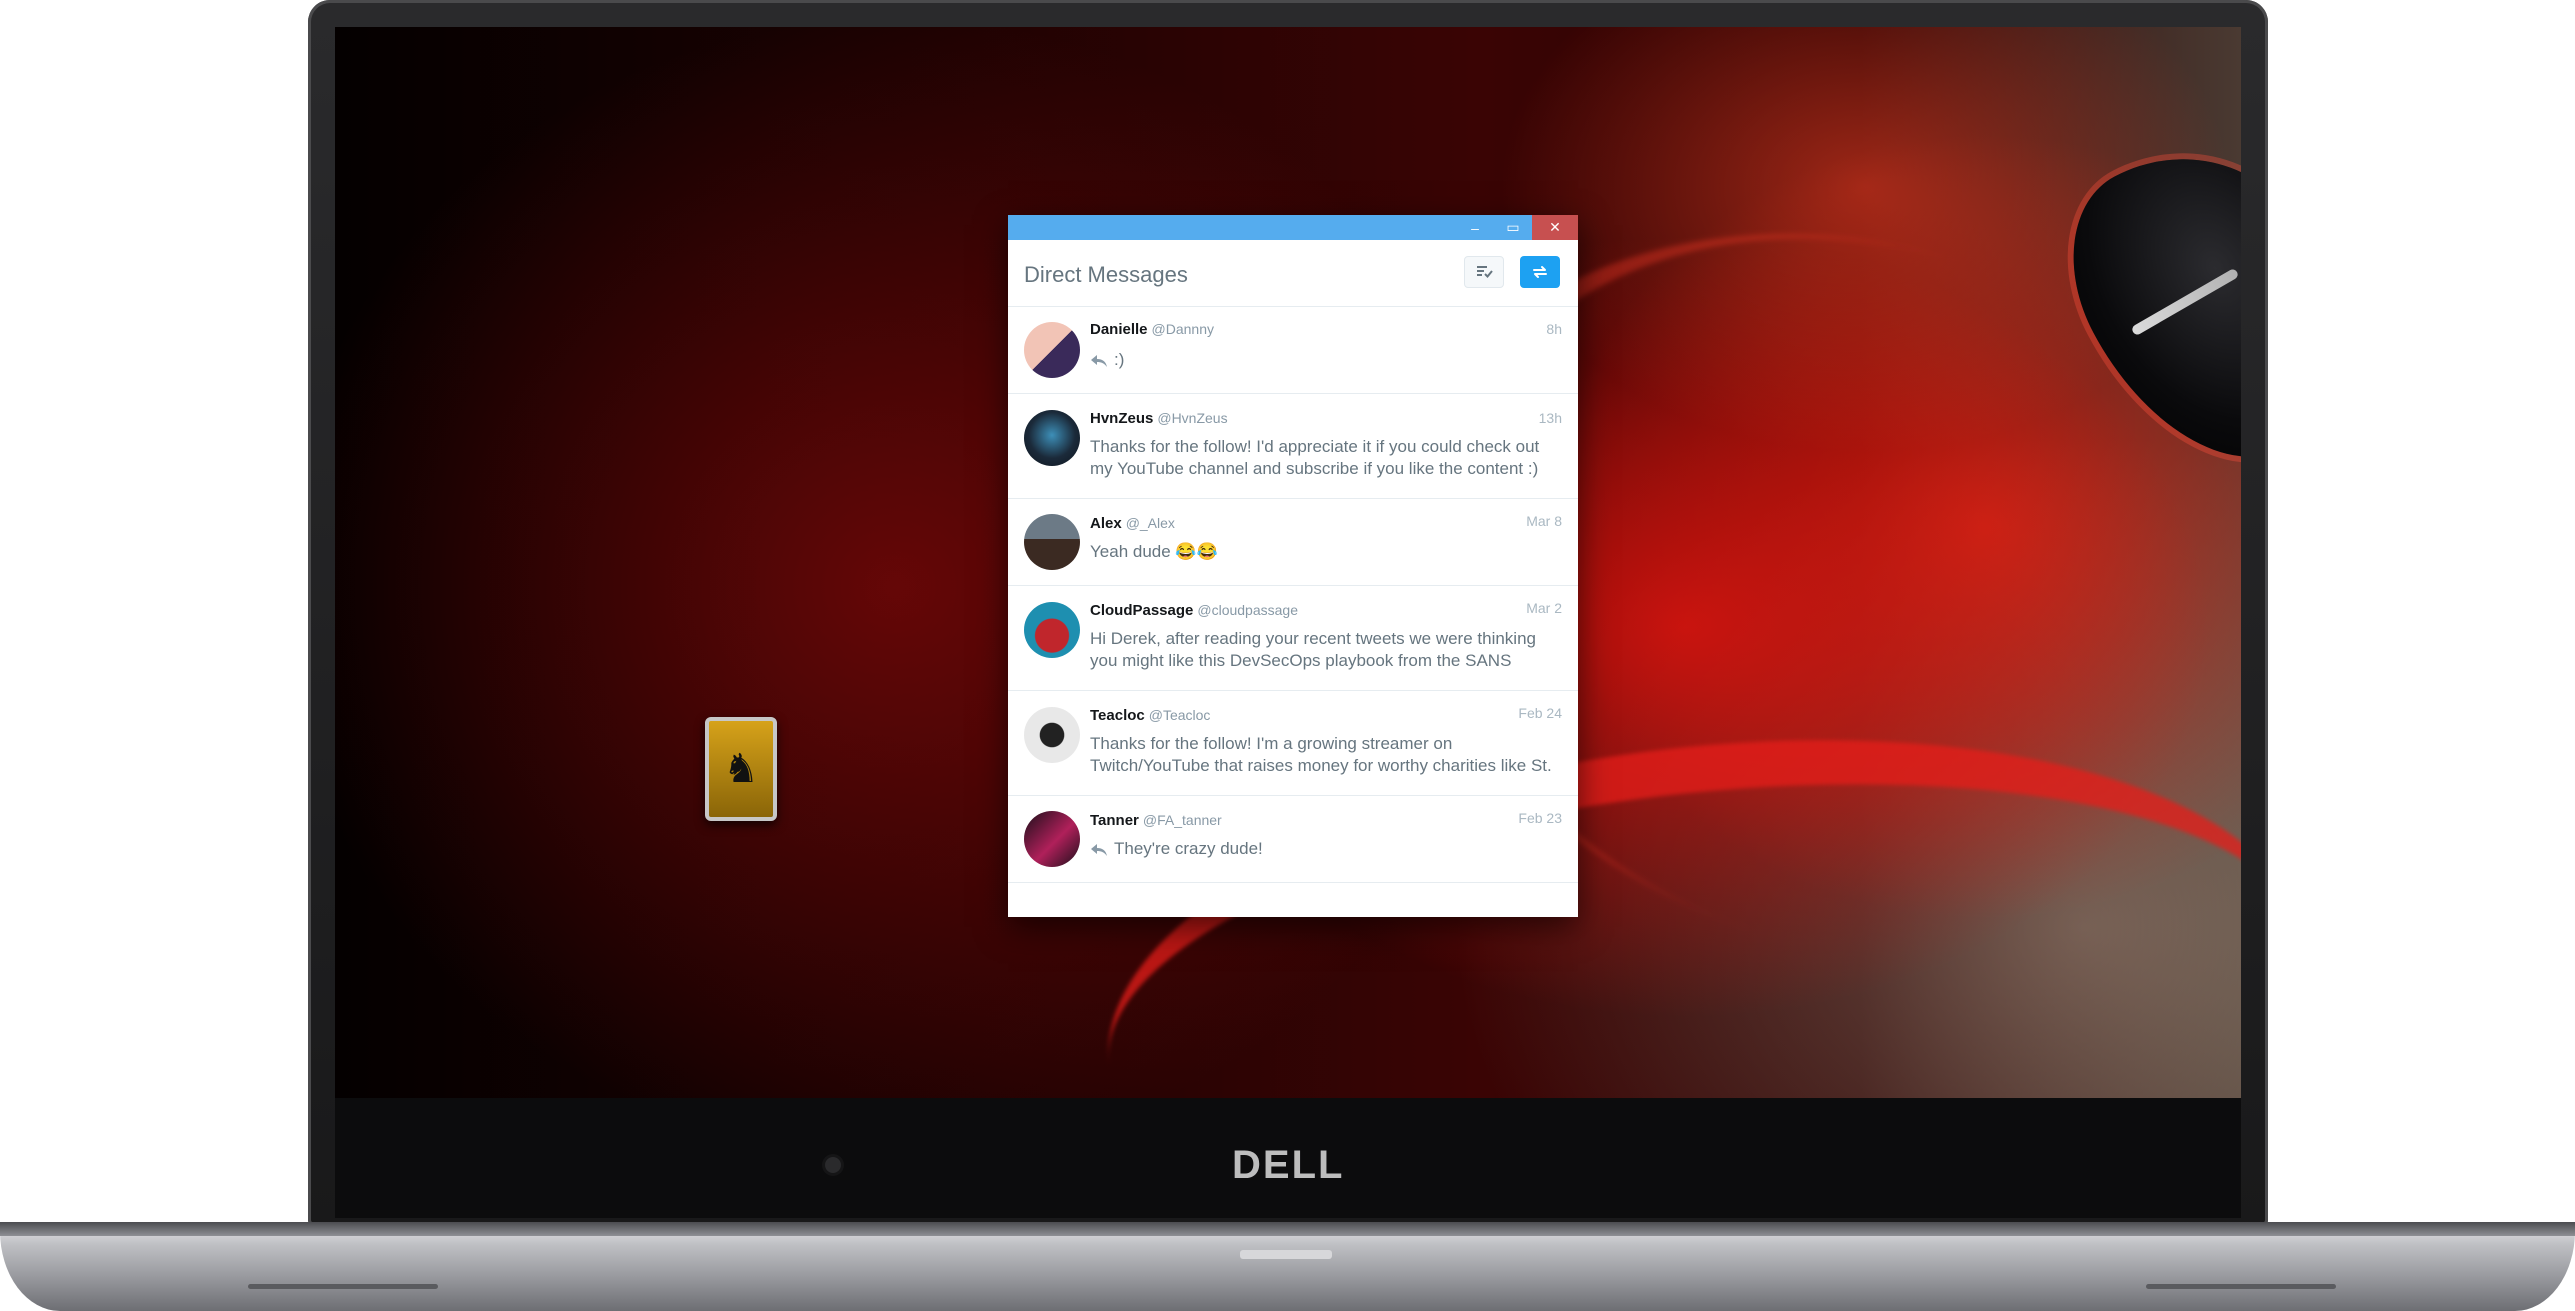 The image size is (2575, 1311). I want to click on message-timestamp: 8h, so click(1554, 329).